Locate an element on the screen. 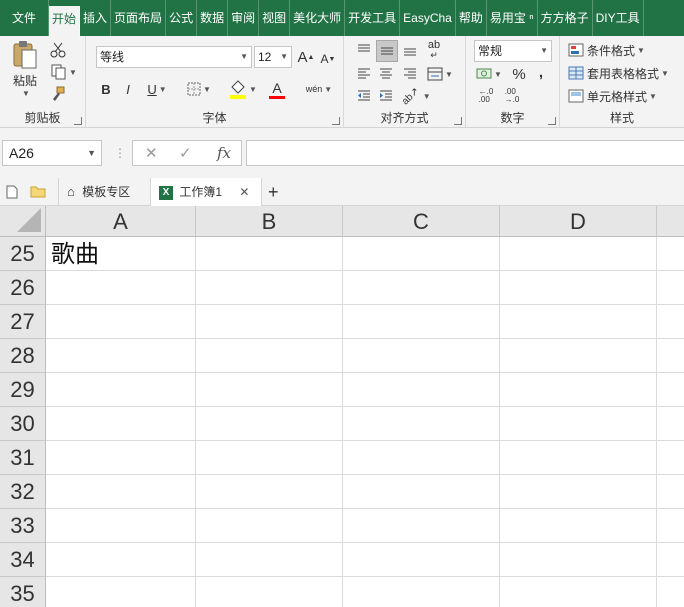 This screenshot has height=607, width=684. select-all-corner is located at coordinates (23, 221).